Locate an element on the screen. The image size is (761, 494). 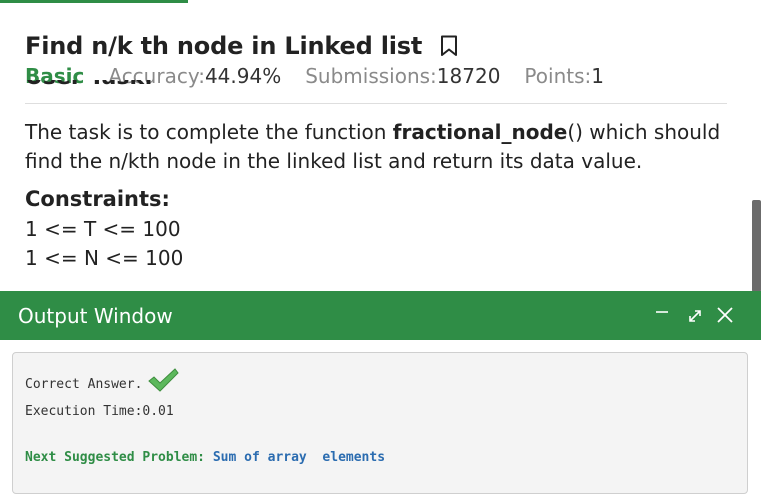
user-task-heading: User Task: is located at coordinates (125, 91).